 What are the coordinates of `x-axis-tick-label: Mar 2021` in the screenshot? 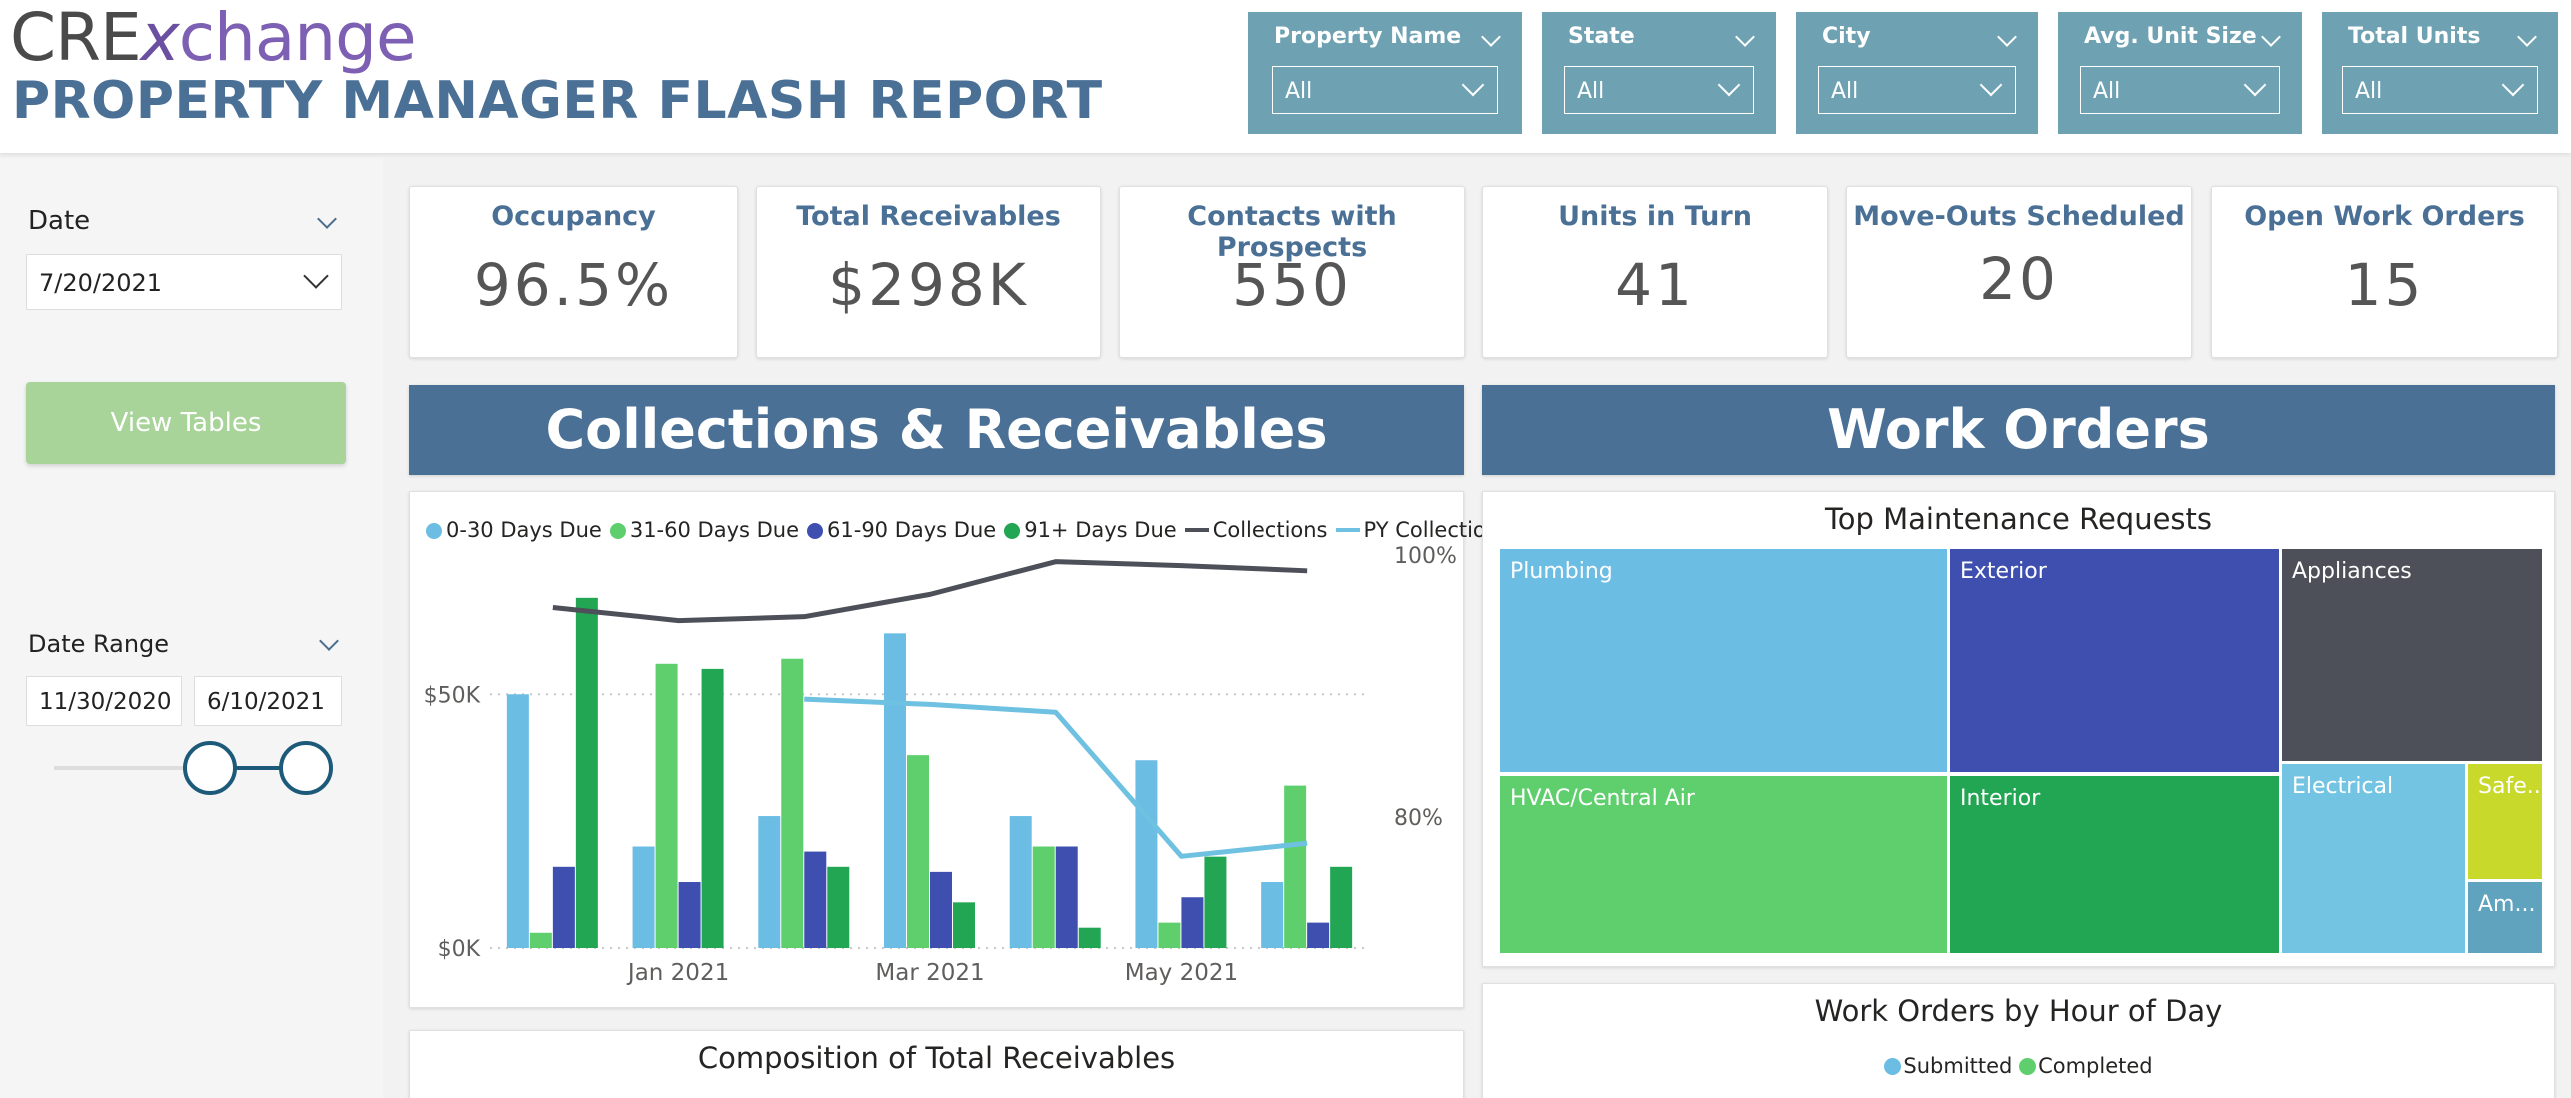 It's located at (929, 973).